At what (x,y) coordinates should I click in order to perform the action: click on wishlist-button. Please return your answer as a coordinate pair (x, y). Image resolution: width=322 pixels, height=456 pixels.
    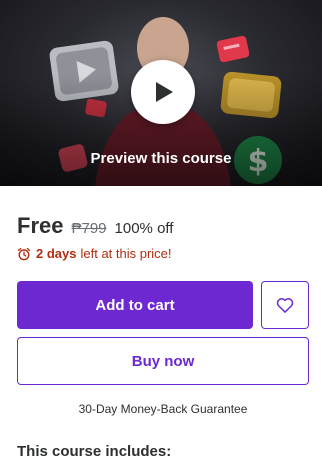
    Looking at the image, I should click on (285, 305).